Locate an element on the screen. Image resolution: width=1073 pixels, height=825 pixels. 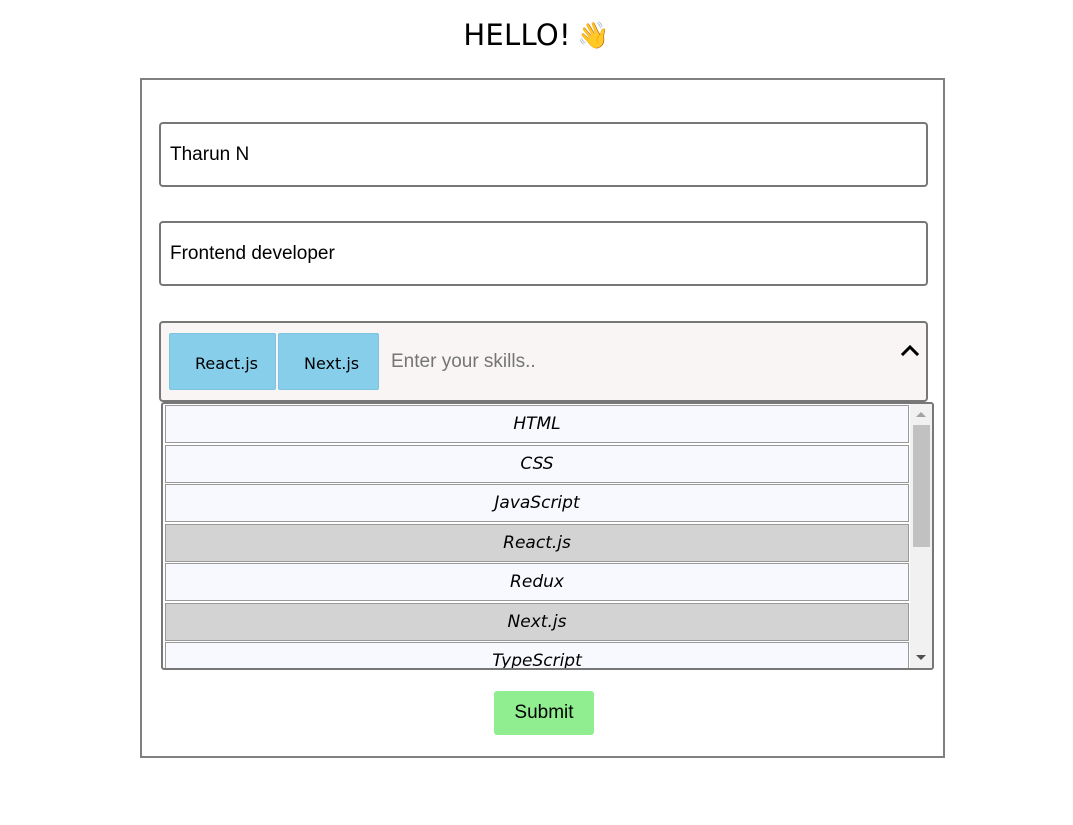
skill-option: JavaScript is located at coordinates (537, 503).